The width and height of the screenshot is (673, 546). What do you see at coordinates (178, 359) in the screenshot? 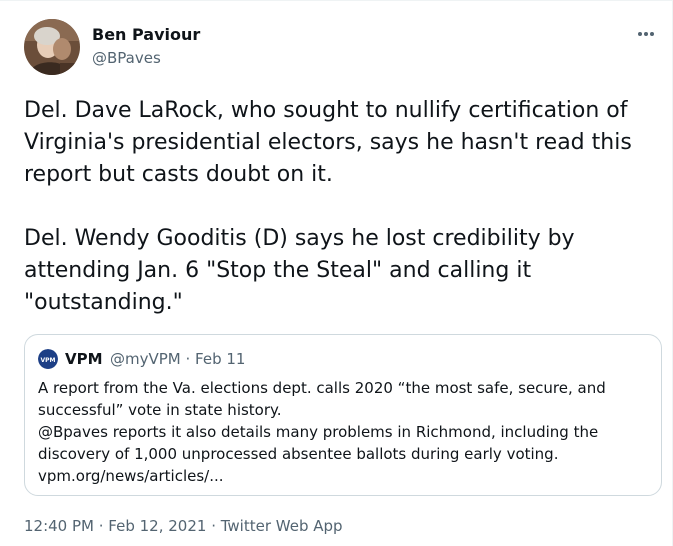
I see `quoted-author-meta: @myVPM · Feb 11` at bounding box center [178, 359].